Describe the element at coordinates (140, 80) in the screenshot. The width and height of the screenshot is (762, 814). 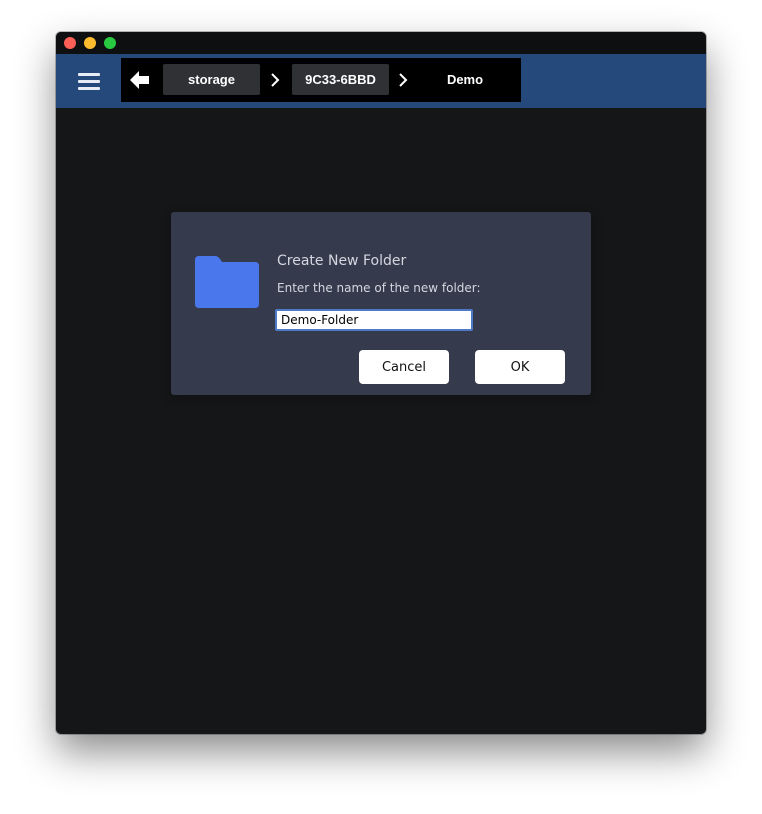
I see `arrow-left-icon` at that location.